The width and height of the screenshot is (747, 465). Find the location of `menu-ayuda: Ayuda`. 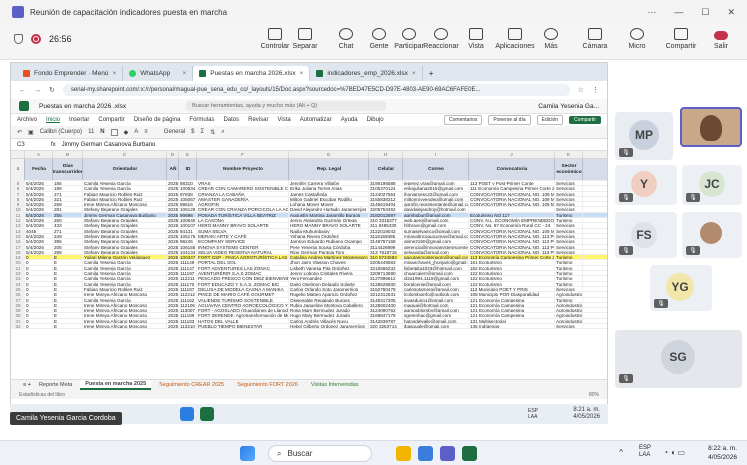

menu-ayuda: Ayuda is located at coordinates (349, 120).